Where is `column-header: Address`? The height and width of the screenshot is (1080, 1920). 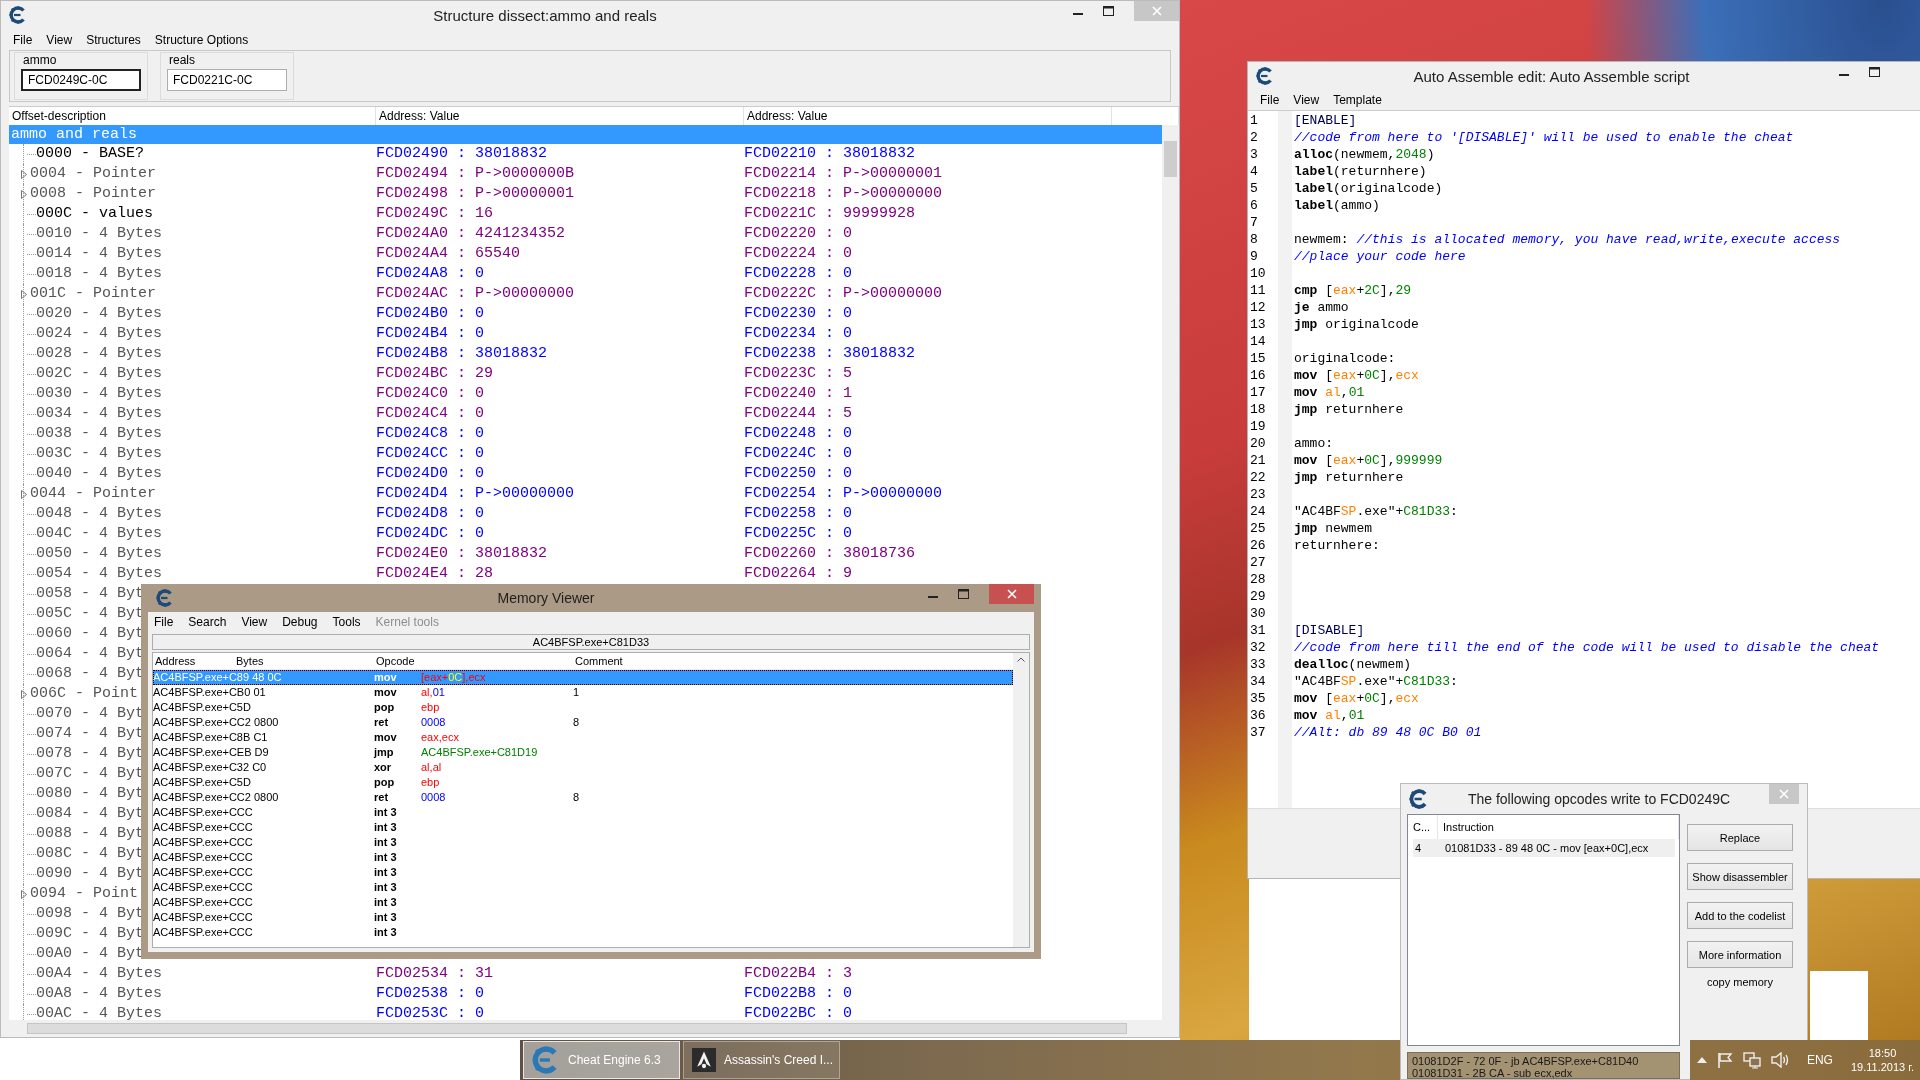 column-header: Address is located at coordinates (175, 661).